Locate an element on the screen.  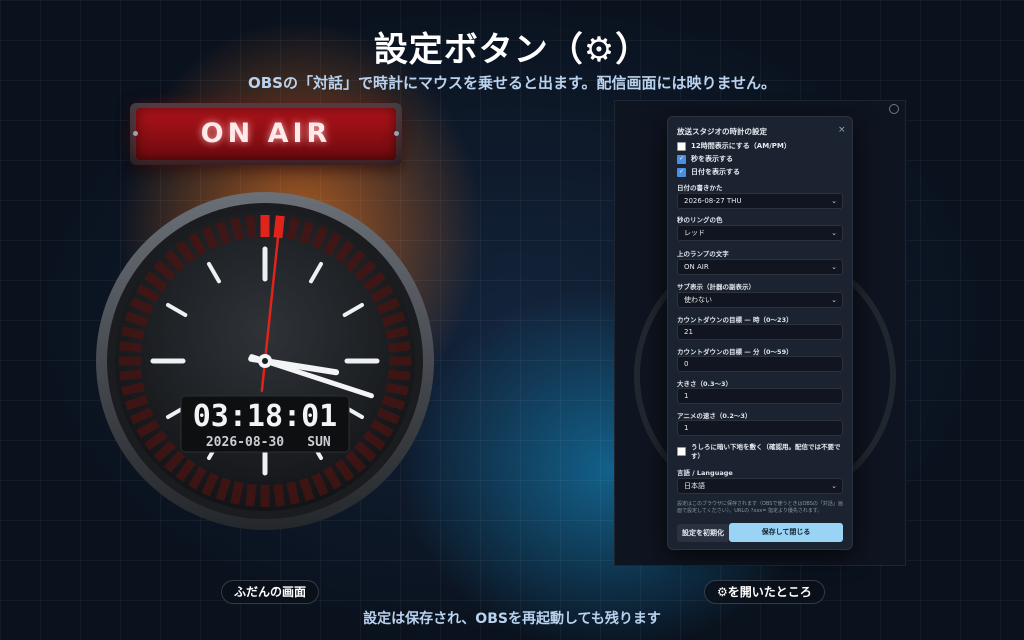
lamp-text-value: ON AIR is located at coordinates (696, 267).